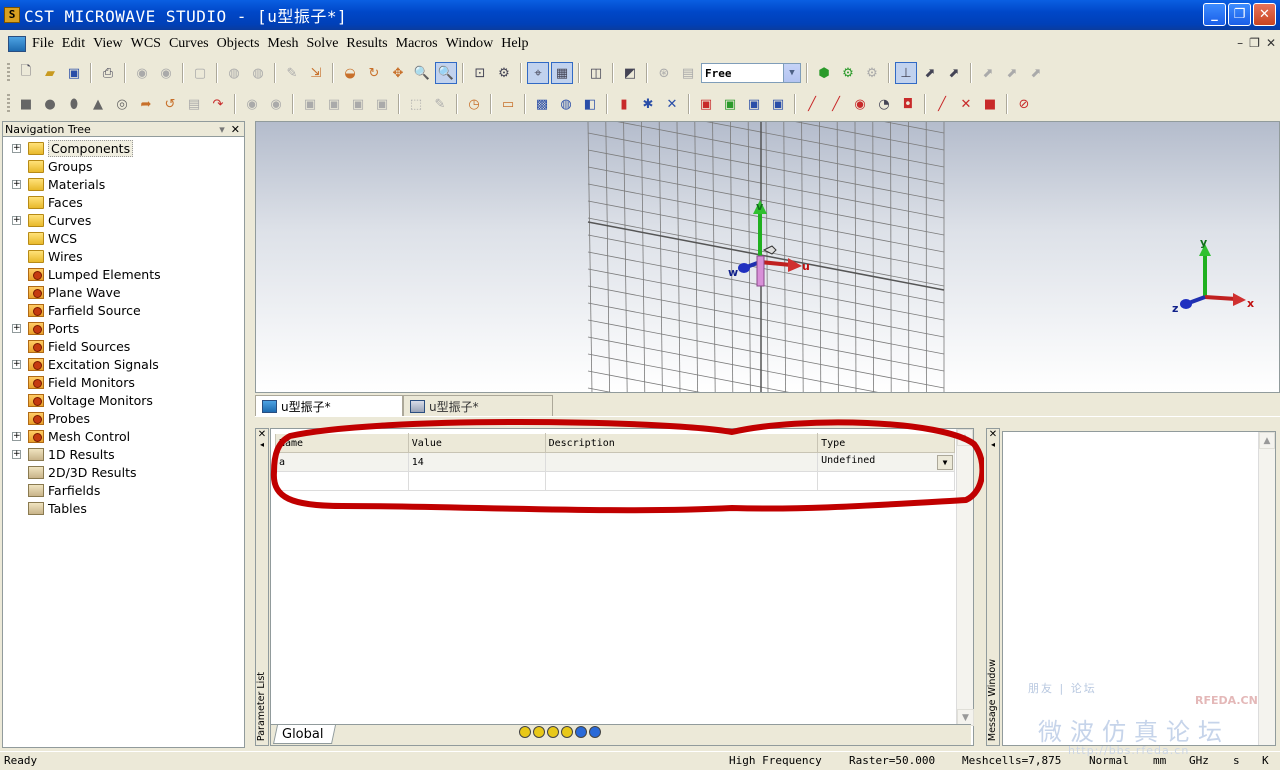 The width and height of the screenshot is (1280, 770). What do you see at coordinates (350, 73) in the screenshot?
I see `rotate-icon: ◒` at bounding box center [350, 73].